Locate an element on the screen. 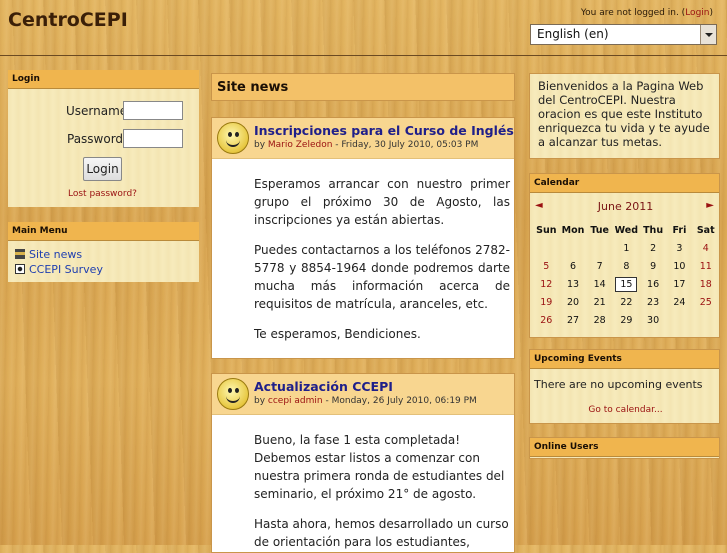 This screenshot has height=553, width=727. calendar-day: 24 is located at coordinates (679, 302).